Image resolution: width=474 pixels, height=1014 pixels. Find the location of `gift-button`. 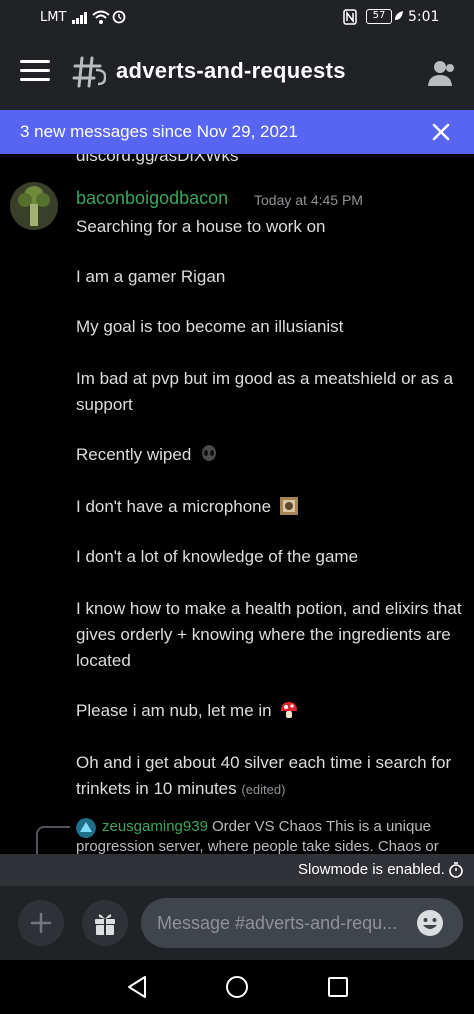

gift-button is located at coordinates (105, 923).